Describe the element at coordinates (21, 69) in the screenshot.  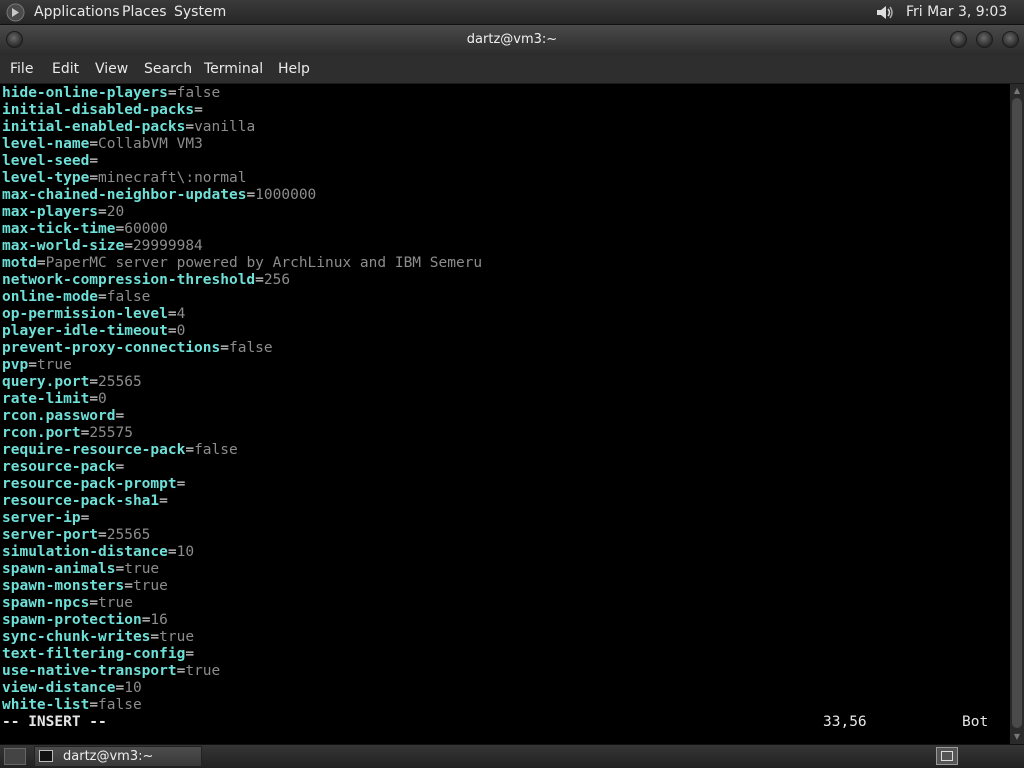
I see `menu-file: File` at that location.